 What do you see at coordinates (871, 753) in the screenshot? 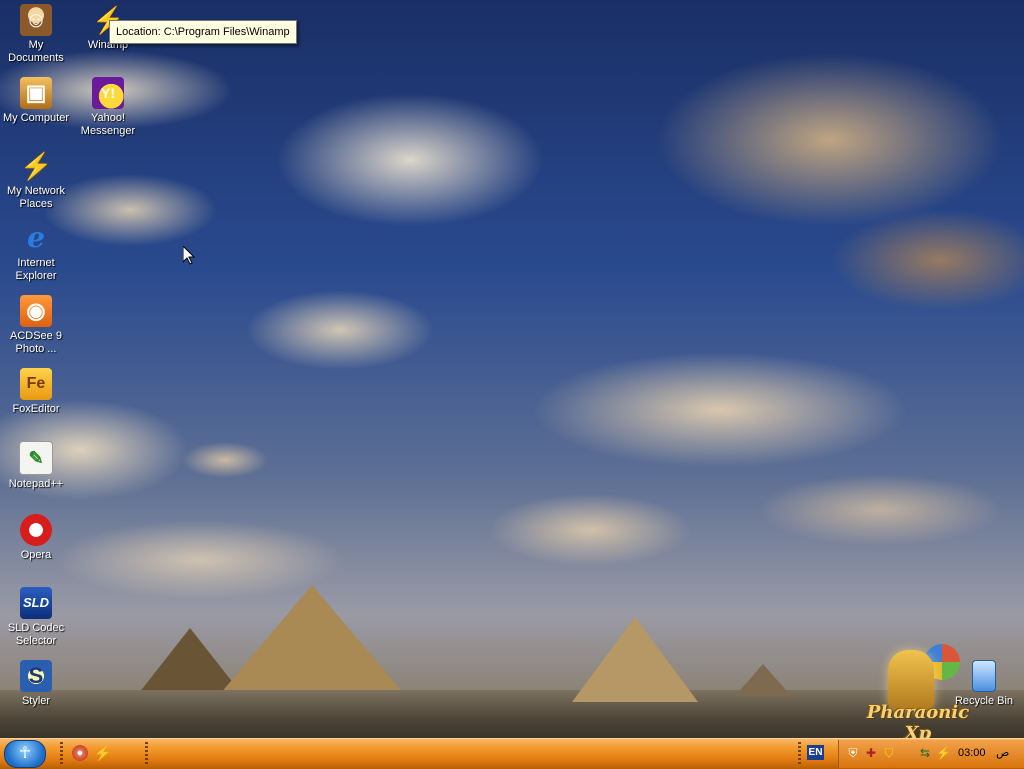
I see `antivirus-icon: ✚` at bounding box center [871, 753].